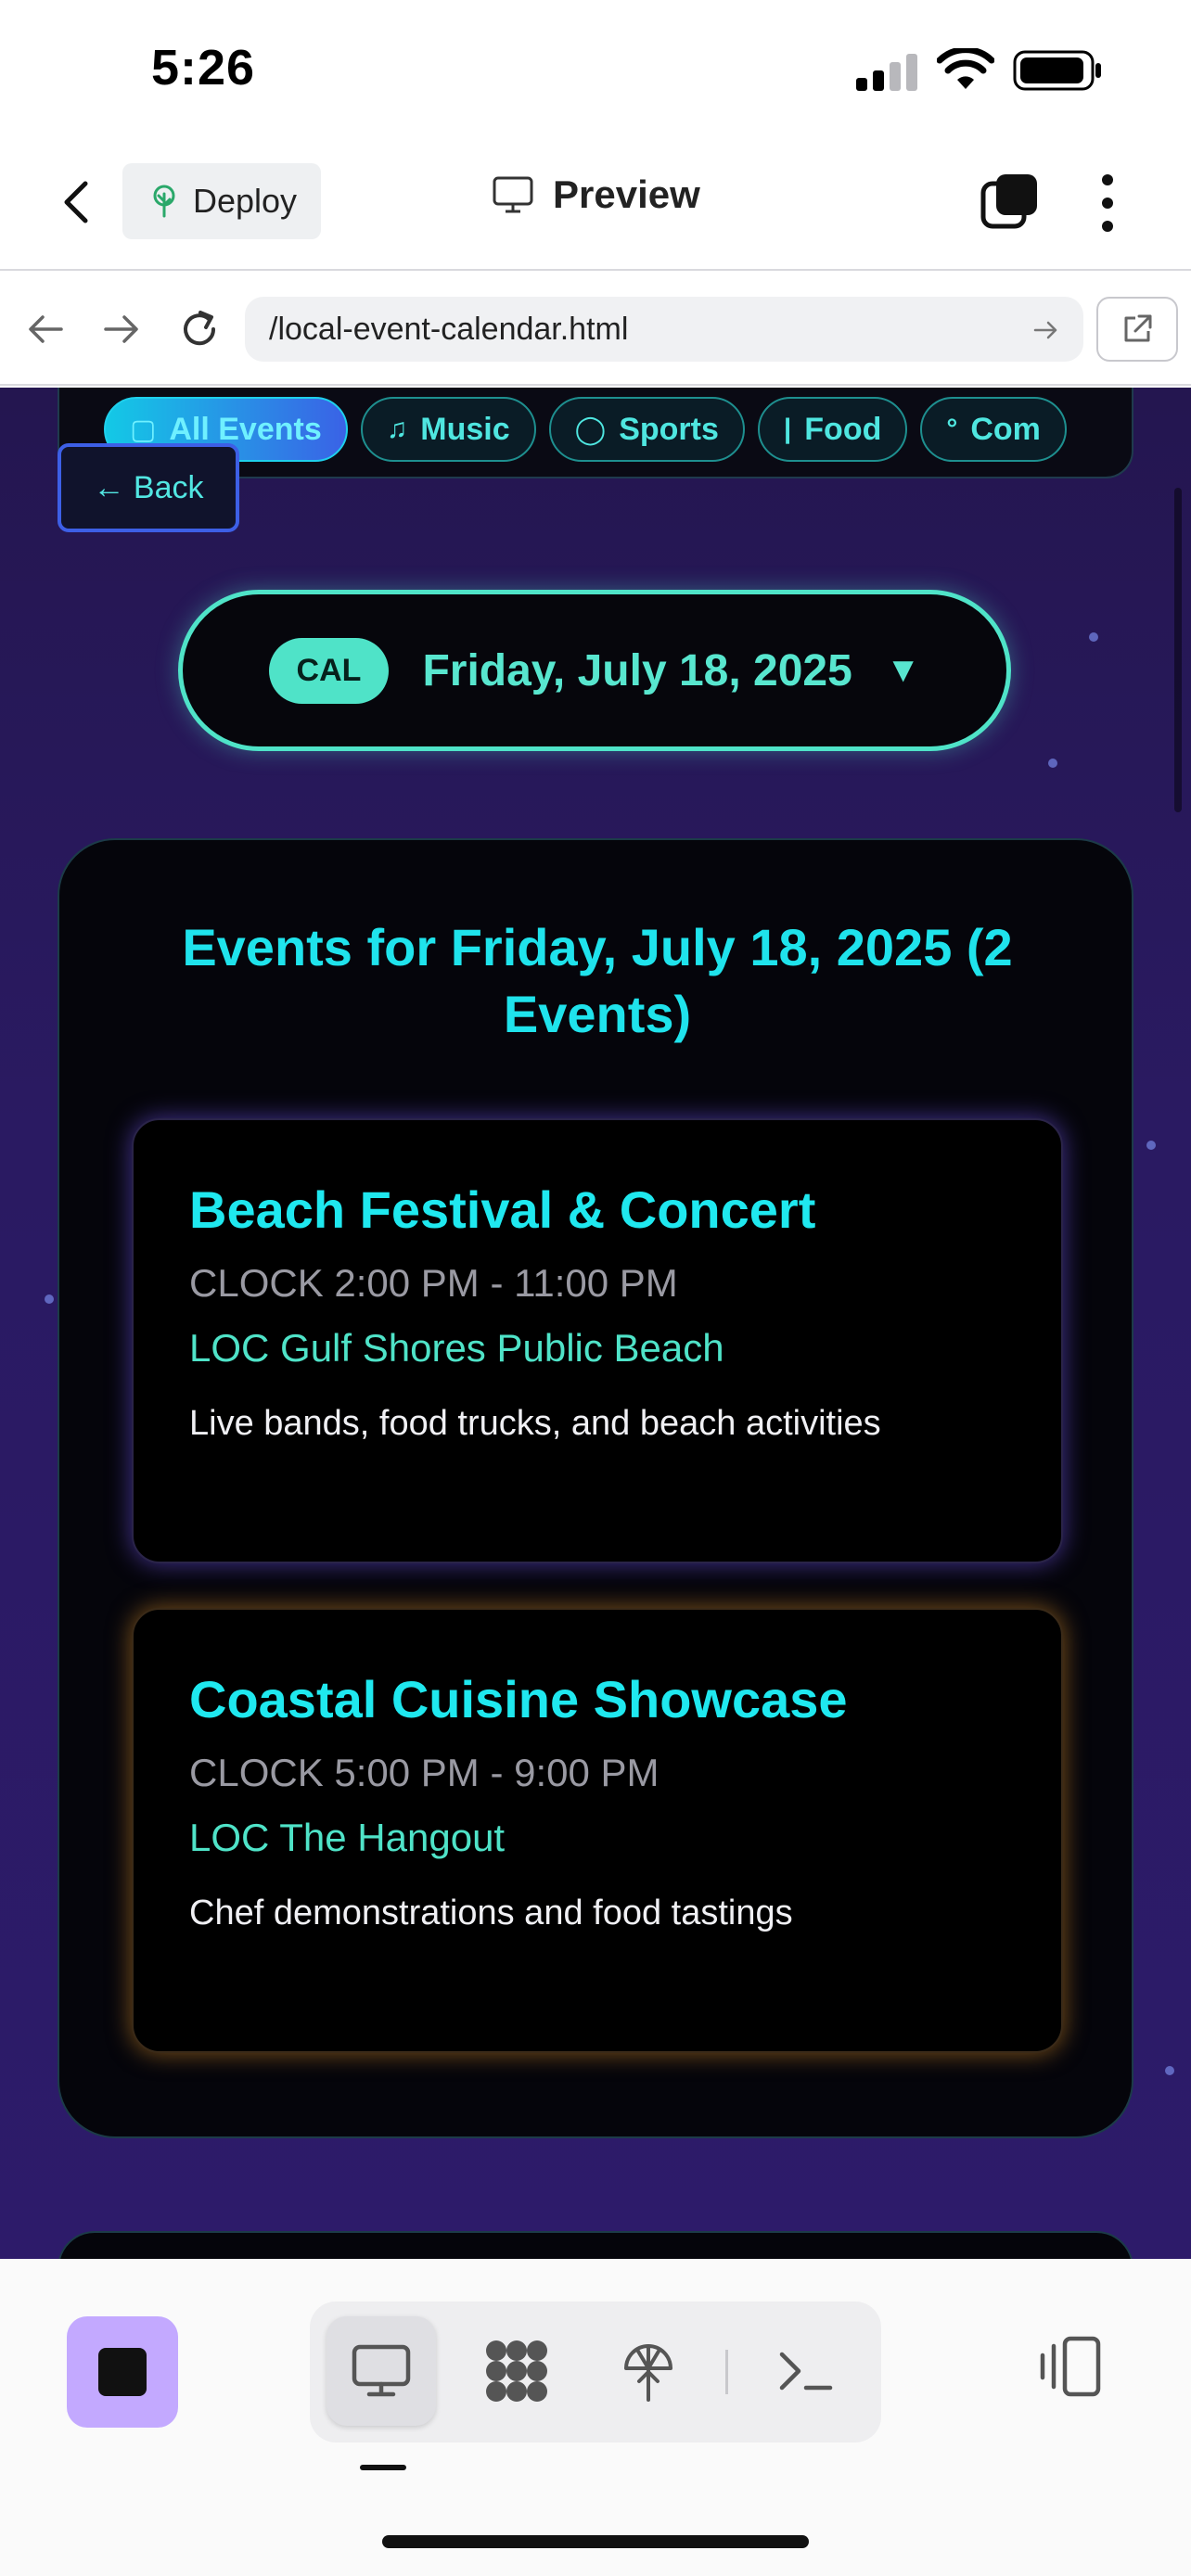 The image size is (1191, 2576). I want to click on category-chip-music: ♫ Music, so click(448, 430).